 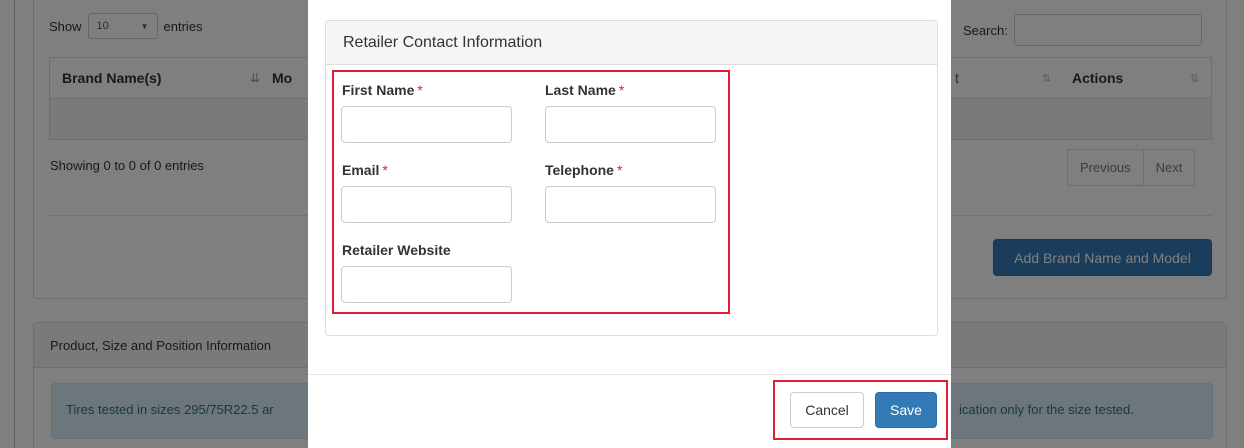 I want to click on telephone-label: Telephone *, so click(x=583, y=170).